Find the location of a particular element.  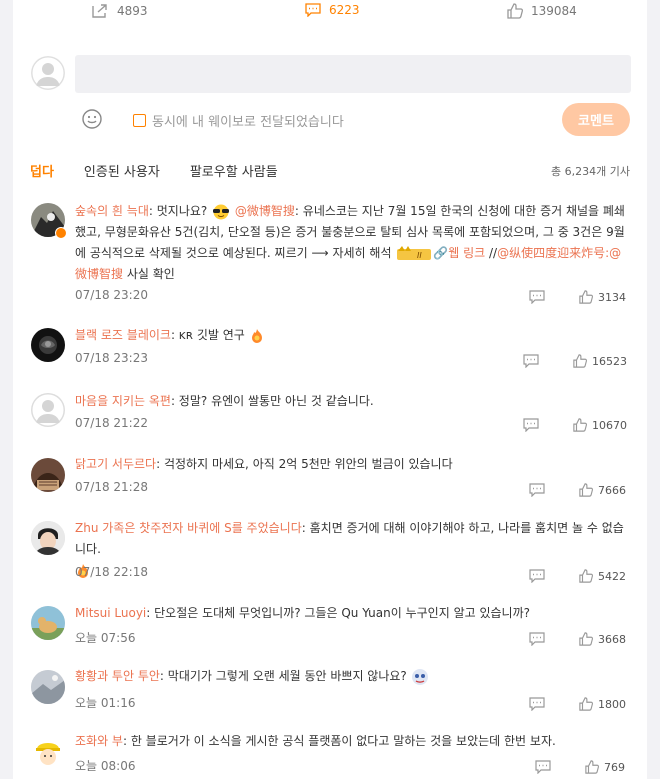

sticker-emoji-icon is located at coordinates (419, 676).